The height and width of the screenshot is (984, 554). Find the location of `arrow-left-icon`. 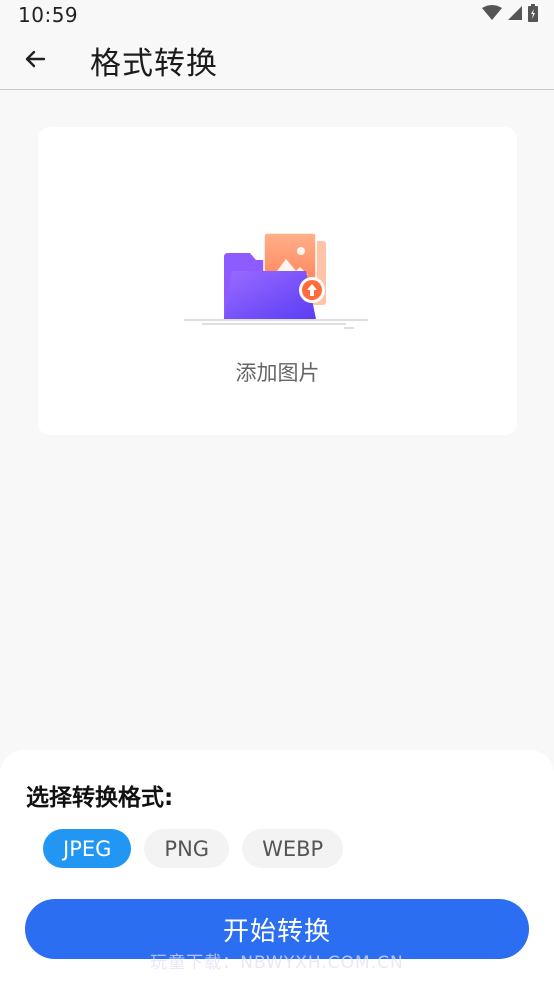

arrow-left-icon is located at coordinates (35, 61).